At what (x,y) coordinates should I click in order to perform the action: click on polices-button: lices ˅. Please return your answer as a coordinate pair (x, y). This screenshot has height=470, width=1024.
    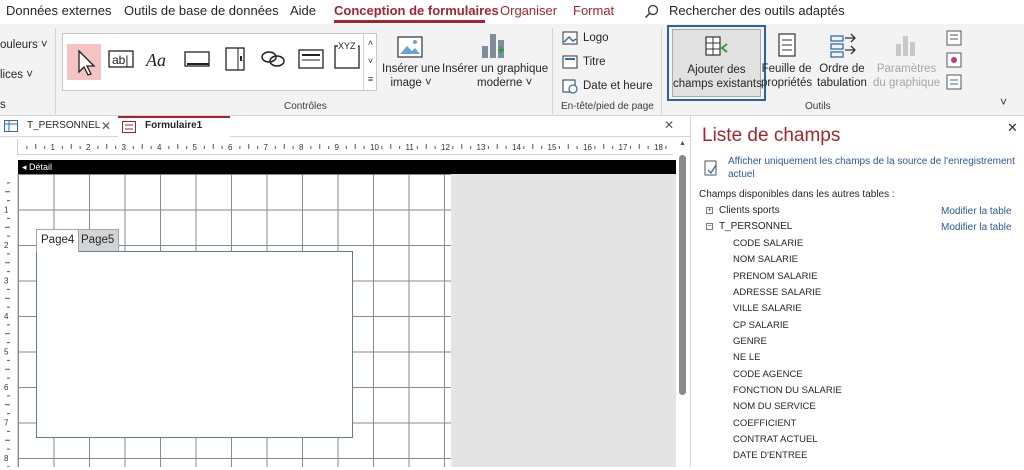
    Looking at the image, I should click on (16, 75).